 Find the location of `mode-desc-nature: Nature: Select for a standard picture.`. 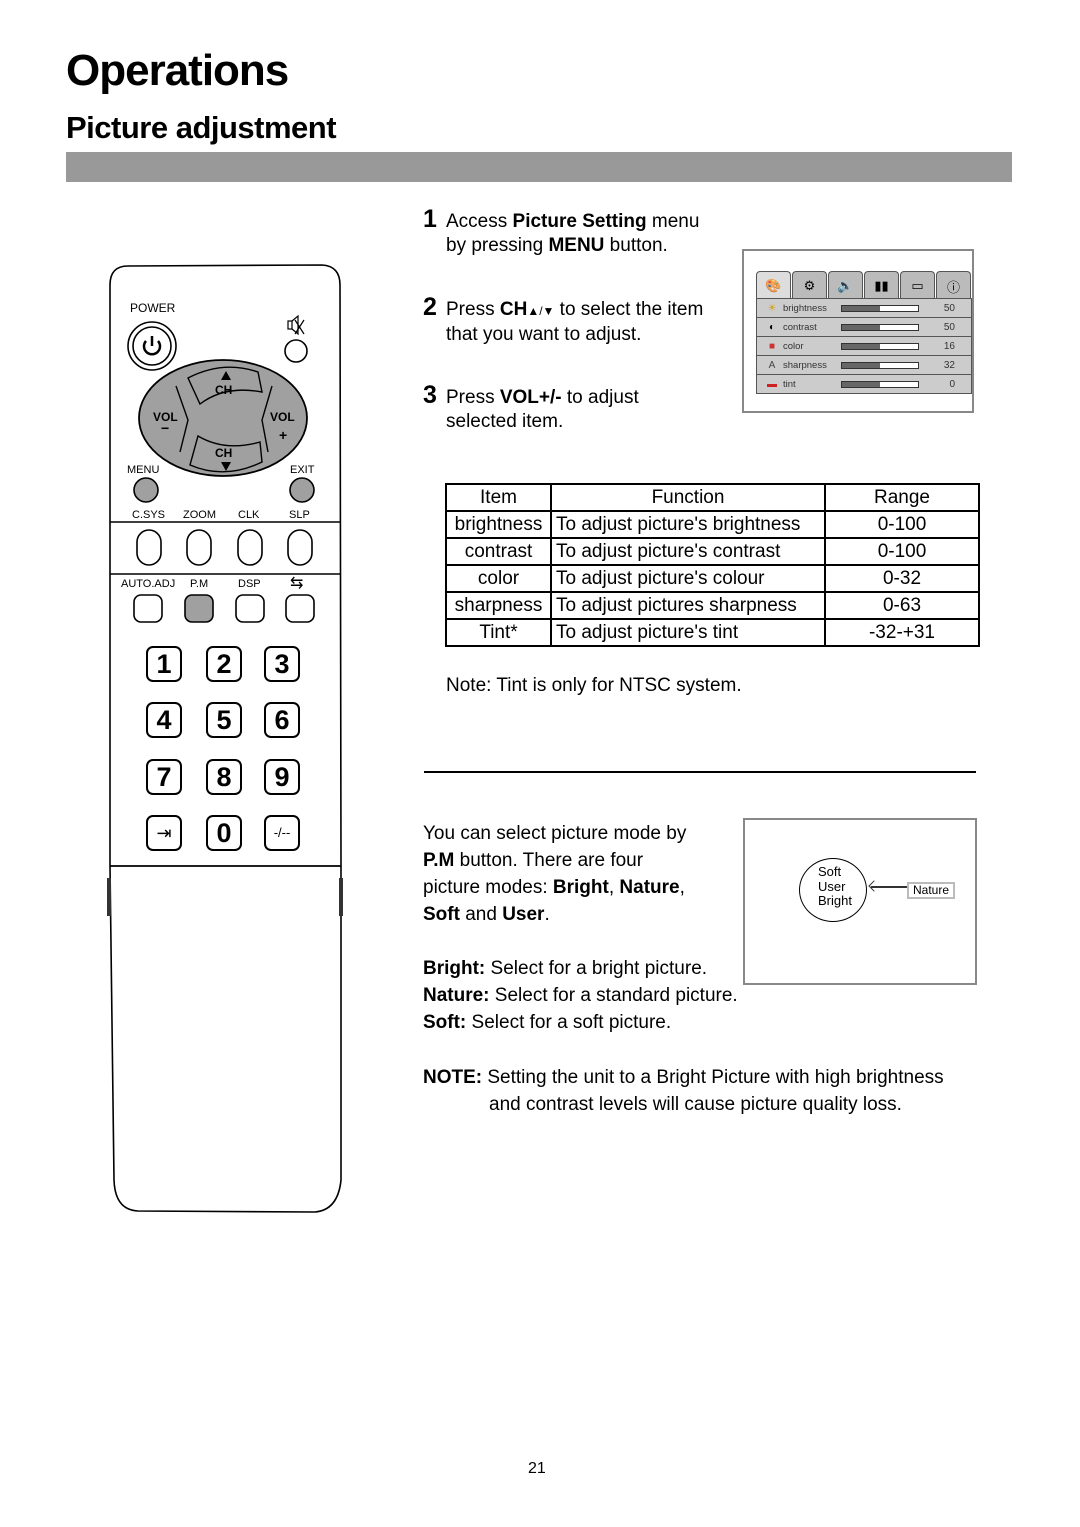

mode-desc-nature: Nature: Select for a standard picture. is located at coordinates (580, 995).